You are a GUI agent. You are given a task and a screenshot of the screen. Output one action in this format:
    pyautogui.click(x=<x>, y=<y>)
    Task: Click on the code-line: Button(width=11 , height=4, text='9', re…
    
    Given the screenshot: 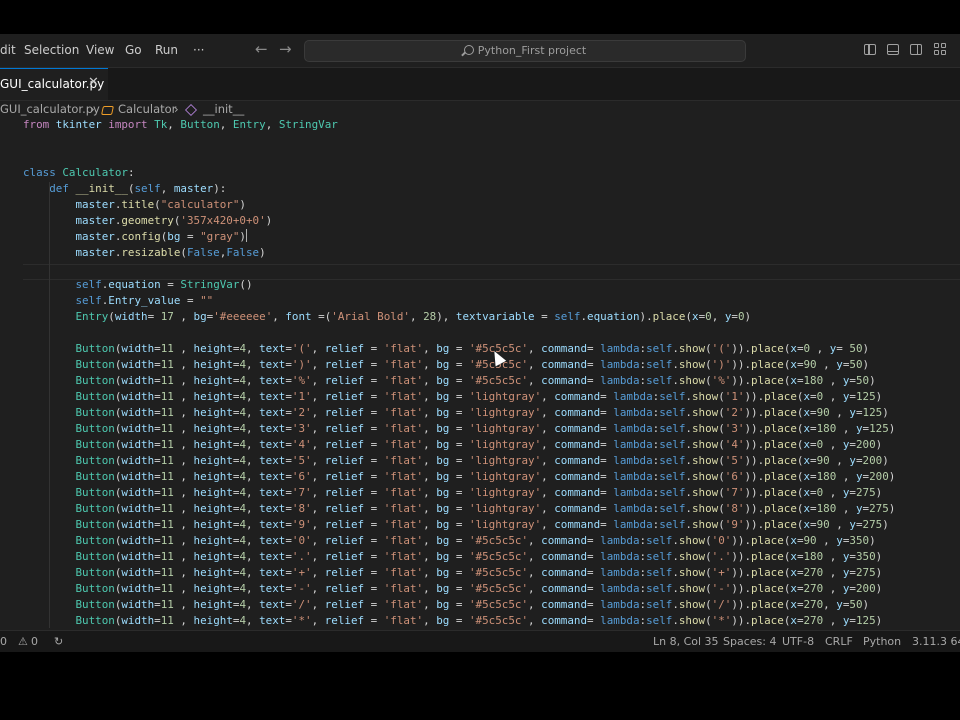 What is the action you would take?
    pyautogui.click(x=455, y=525)
    